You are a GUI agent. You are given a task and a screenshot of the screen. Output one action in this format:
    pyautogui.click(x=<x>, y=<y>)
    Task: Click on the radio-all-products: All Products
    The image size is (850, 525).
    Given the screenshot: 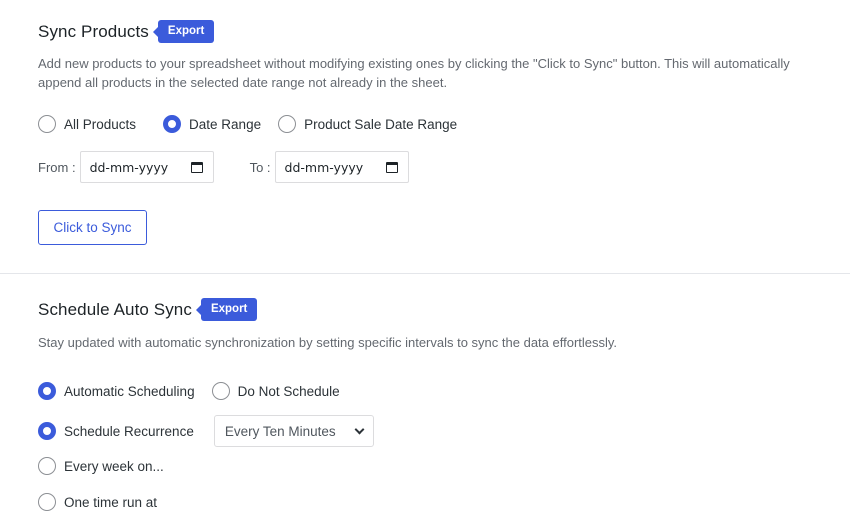 What is the action you would take?
    pyautogui.click(x=87, y=124)
    